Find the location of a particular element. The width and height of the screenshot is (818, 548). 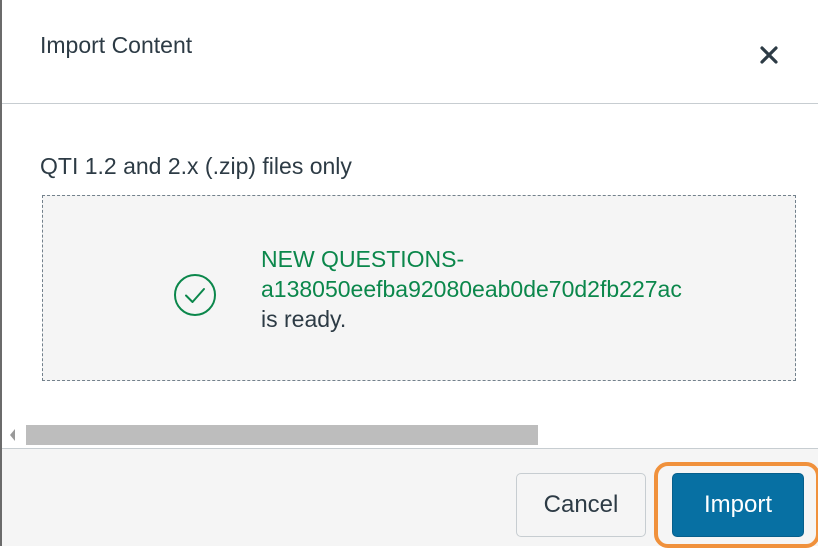

file-status-text: is ready. is located at coordinates (304, 319).